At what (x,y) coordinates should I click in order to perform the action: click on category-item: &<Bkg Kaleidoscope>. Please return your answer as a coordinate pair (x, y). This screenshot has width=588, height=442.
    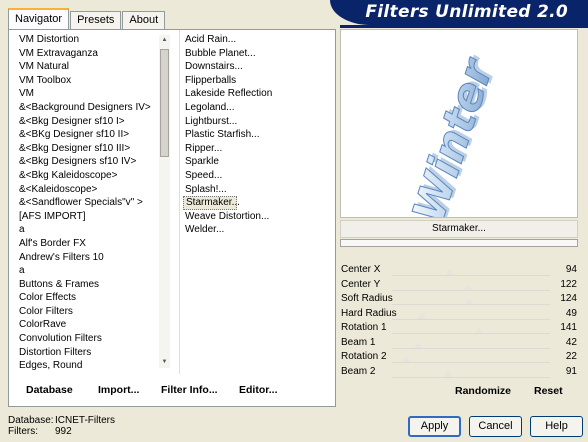
    Looking at the image, I should click on (91, 176).